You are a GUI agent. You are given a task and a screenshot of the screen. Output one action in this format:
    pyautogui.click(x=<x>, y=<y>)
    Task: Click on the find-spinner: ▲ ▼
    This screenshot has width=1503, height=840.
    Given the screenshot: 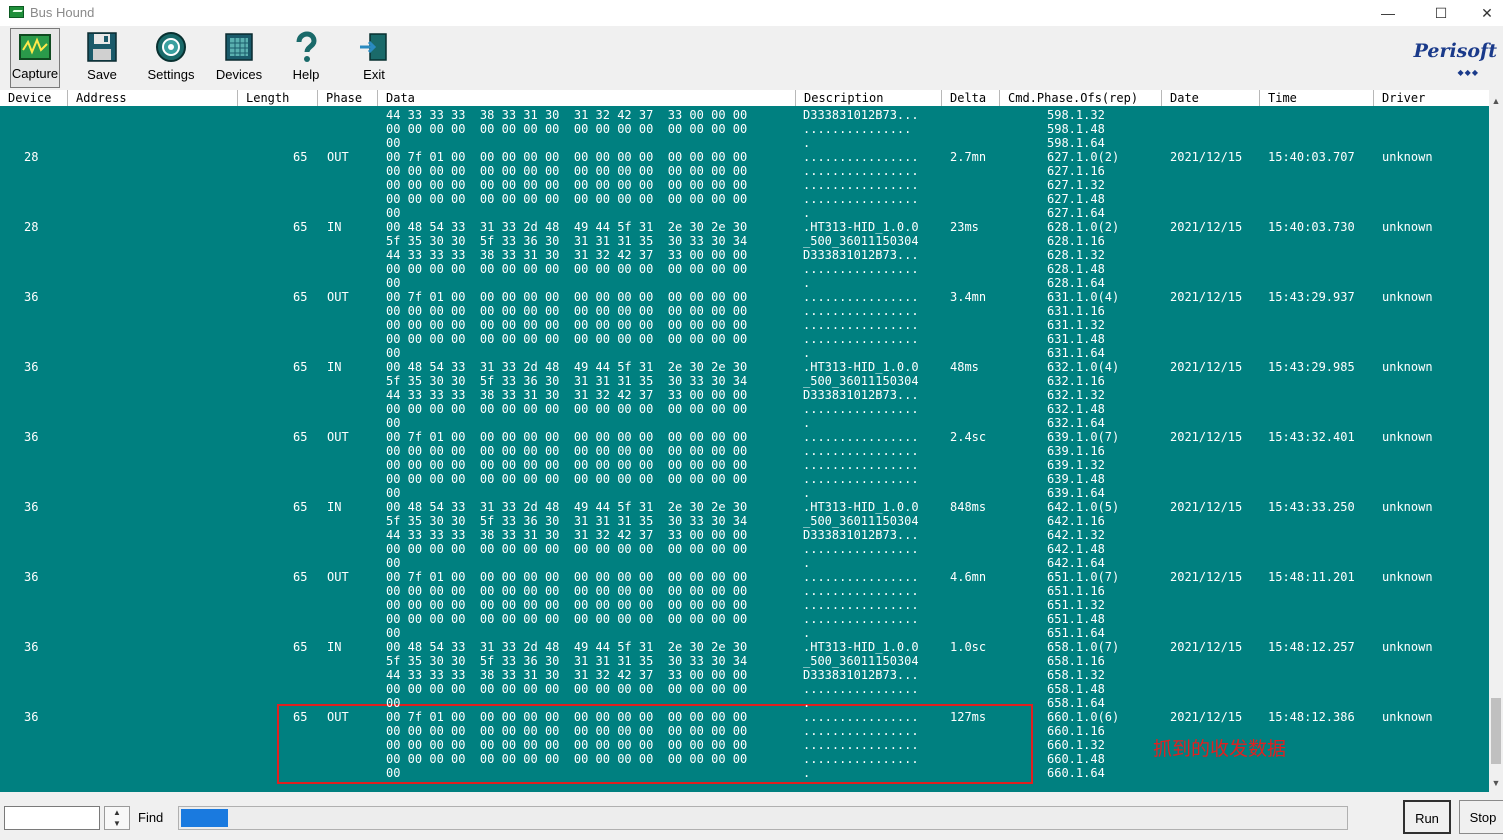 What is the action you would take?
    pyautogui.click(x=117, y=818)
    